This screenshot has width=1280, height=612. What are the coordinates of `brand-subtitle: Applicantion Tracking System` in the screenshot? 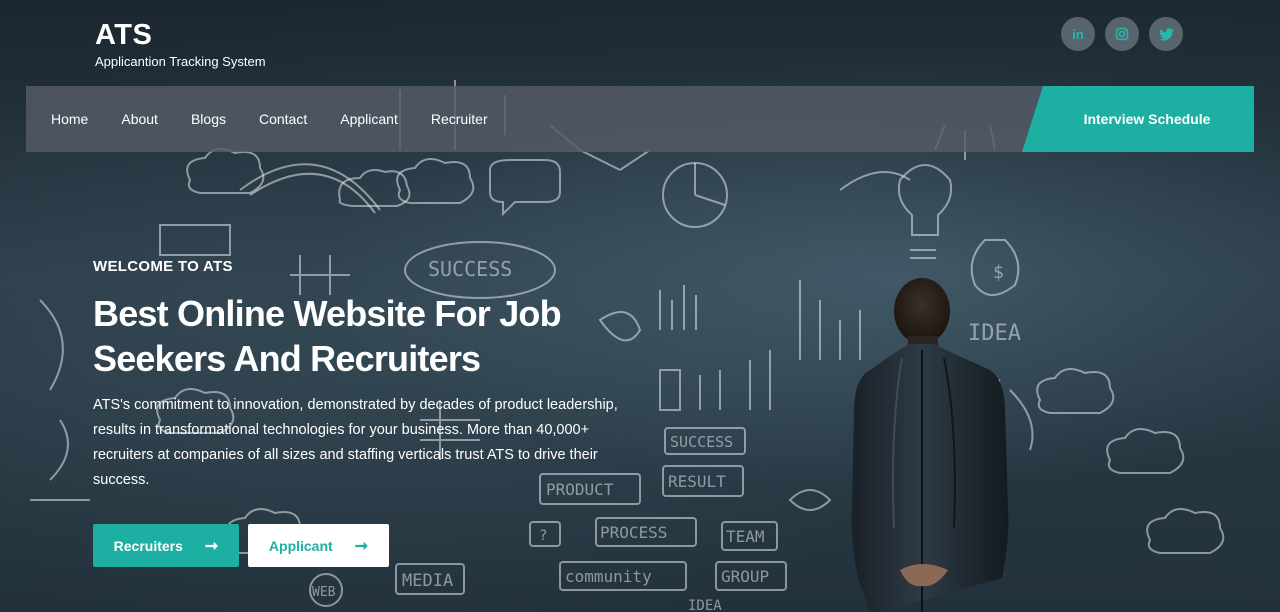 It's located at (180, 61).